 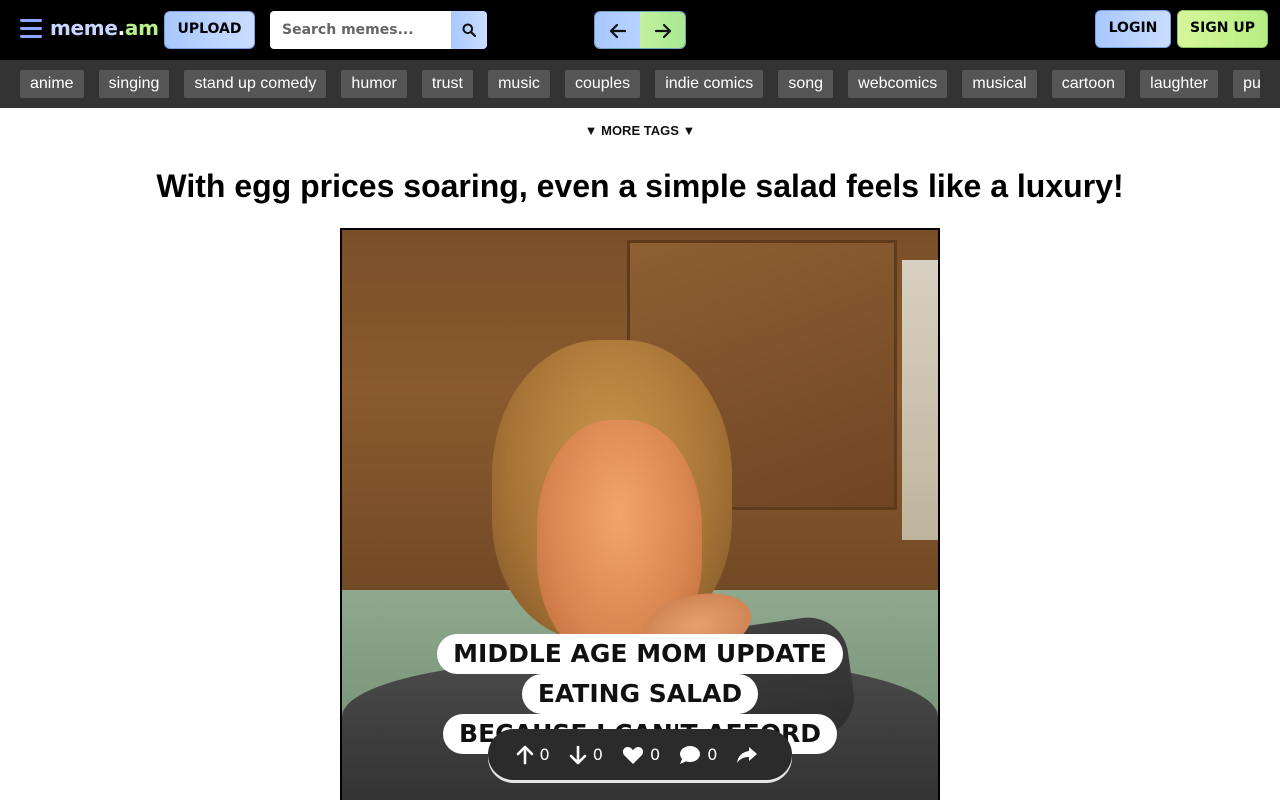 I want to click on search-button, so click(x=469, y=30).